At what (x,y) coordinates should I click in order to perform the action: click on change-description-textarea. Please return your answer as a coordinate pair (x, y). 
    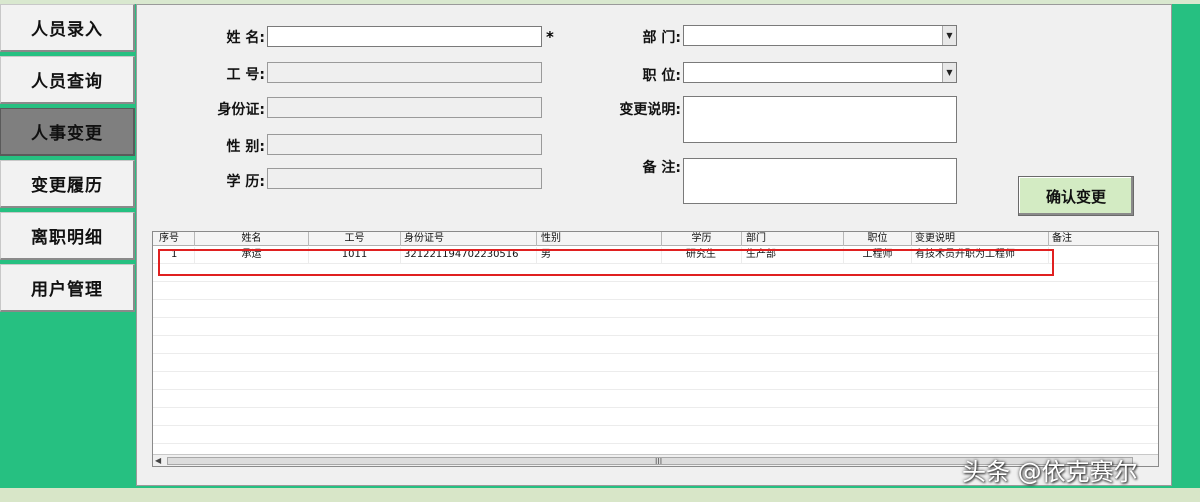
    Looking at the image, I should click on (820, 119).